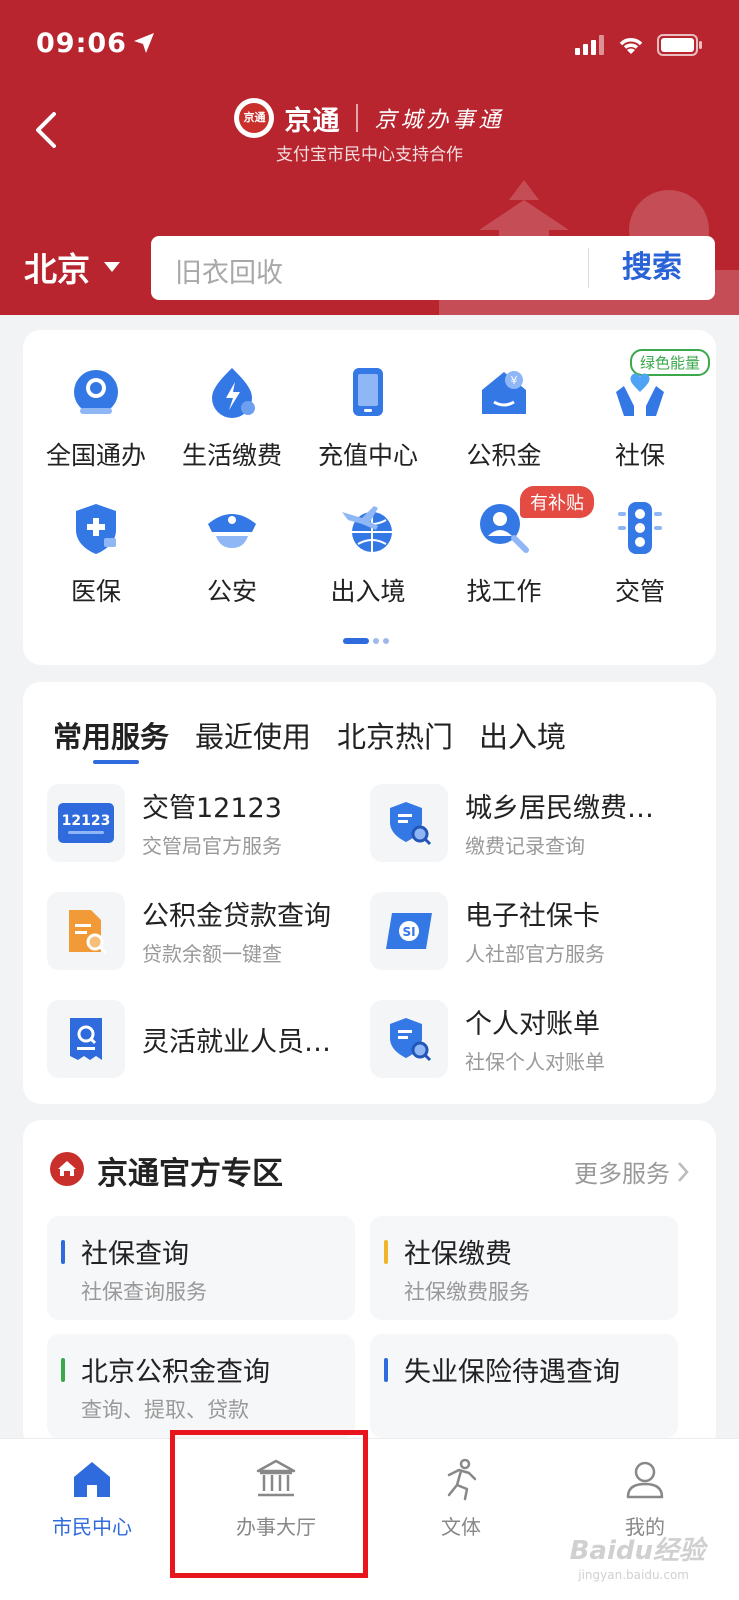  What do you see at coordinates (201, 1386) in the screenshot?
I see `official-item-fund-query: 北京公积金查询 查询、提取、贷款` at bounding box center [201, 1386].